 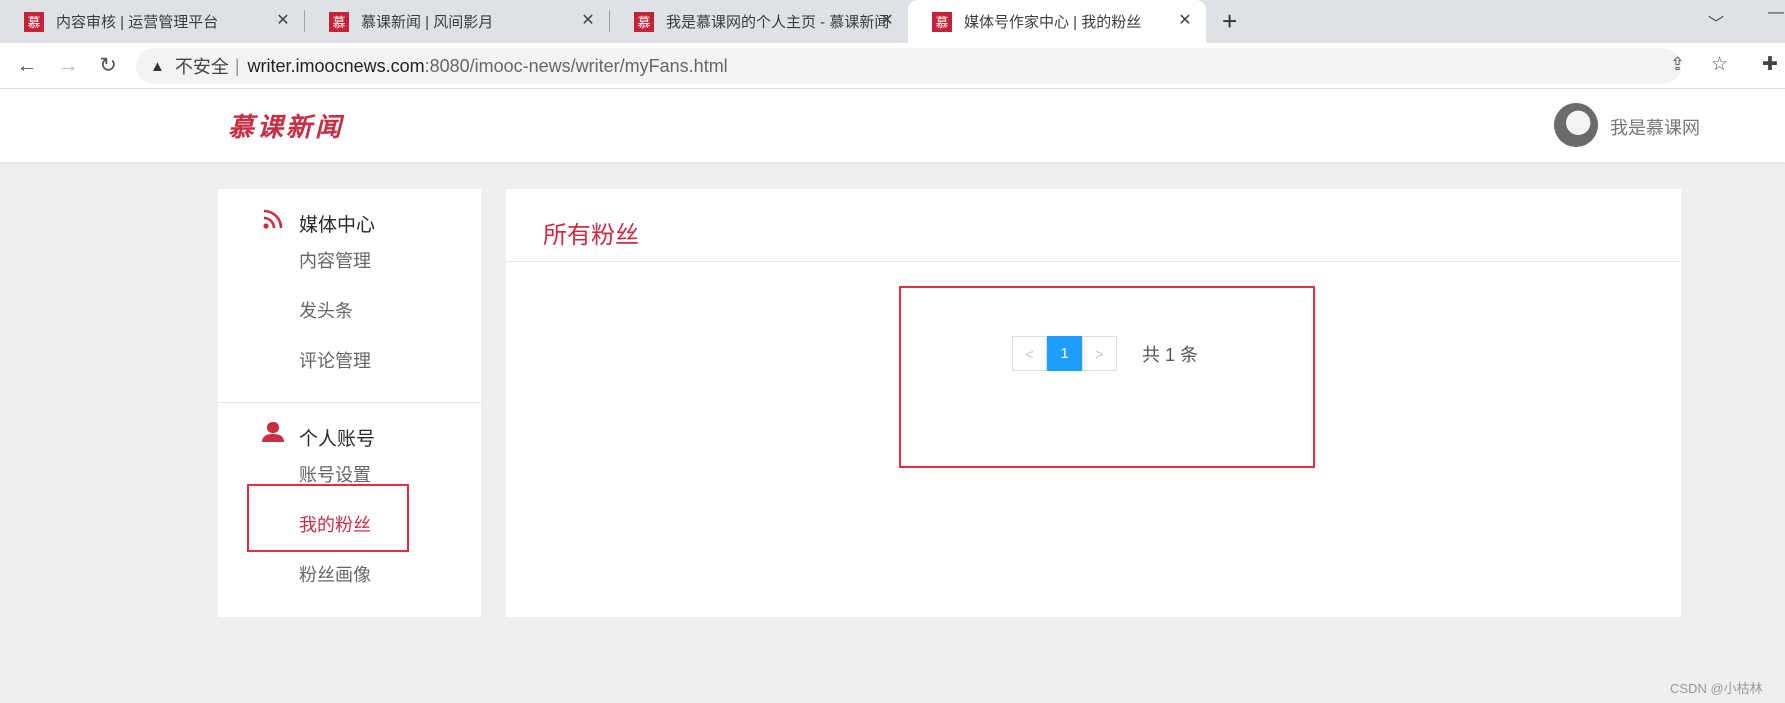 I want to click on site-logo: 慕课新闻, so click(x=286, y=125).